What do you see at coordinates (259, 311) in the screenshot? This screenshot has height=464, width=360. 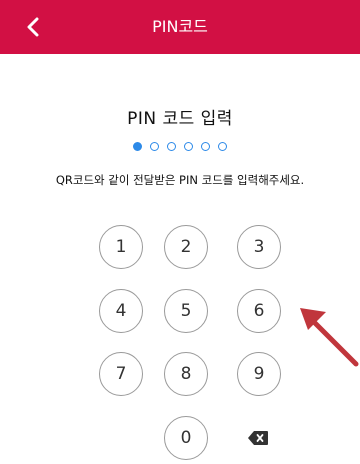 I see `key-6: 6` at bounding box center [259, 311].